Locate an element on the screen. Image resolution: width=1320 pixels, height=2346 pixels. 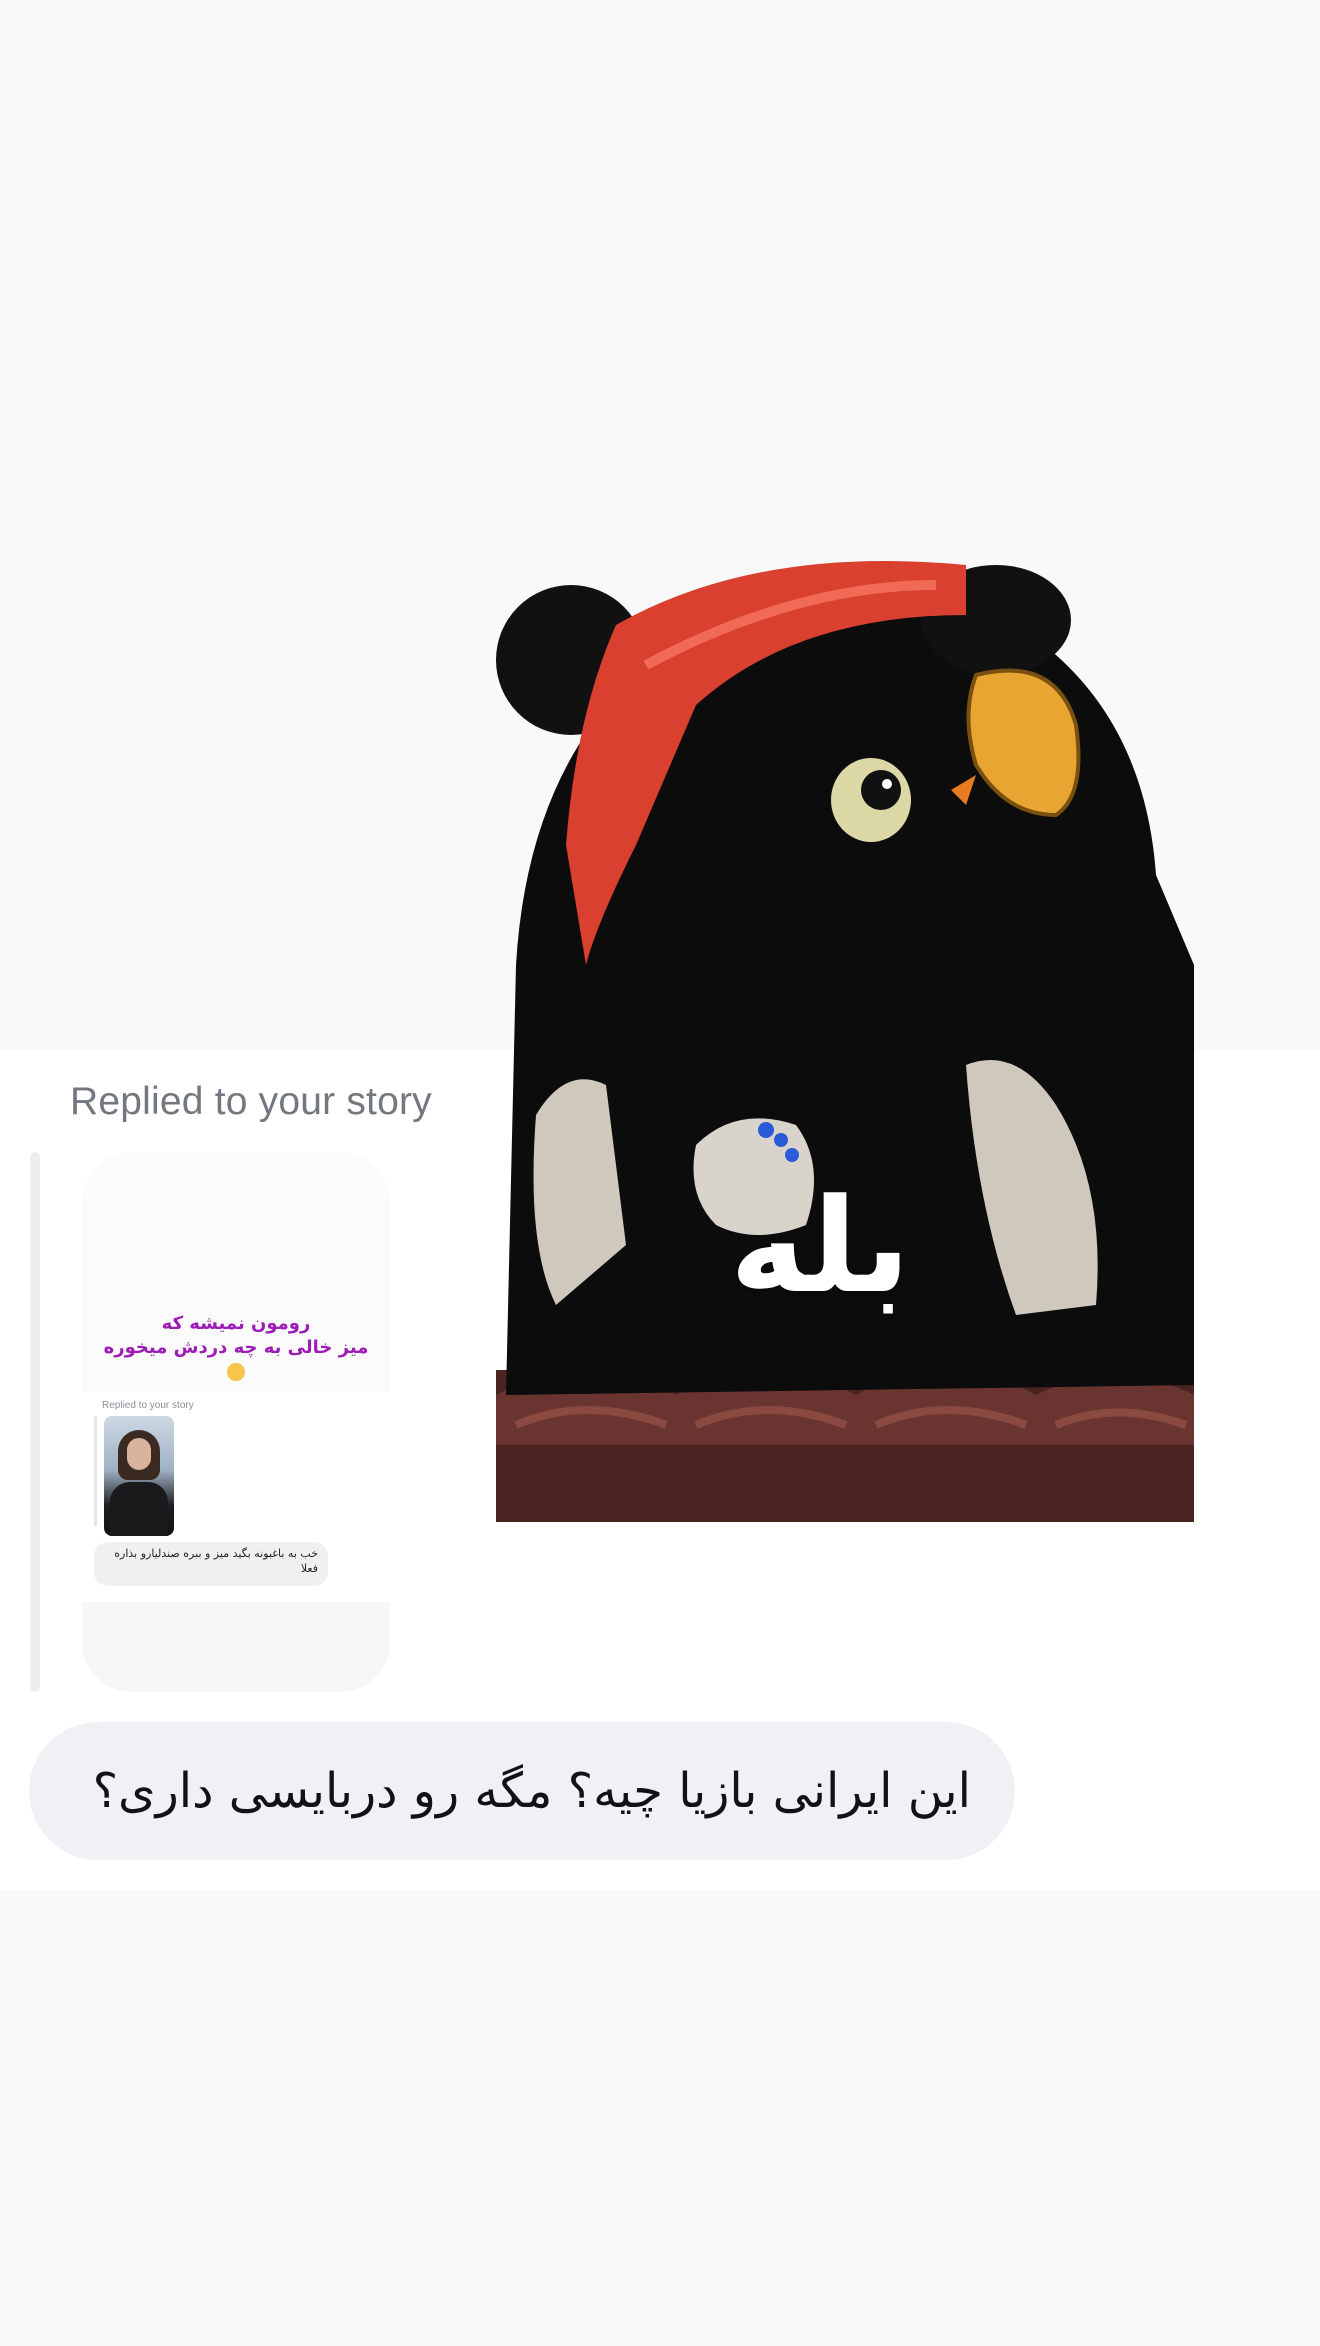
emoji-icon is located at coordinates (236, 1372).